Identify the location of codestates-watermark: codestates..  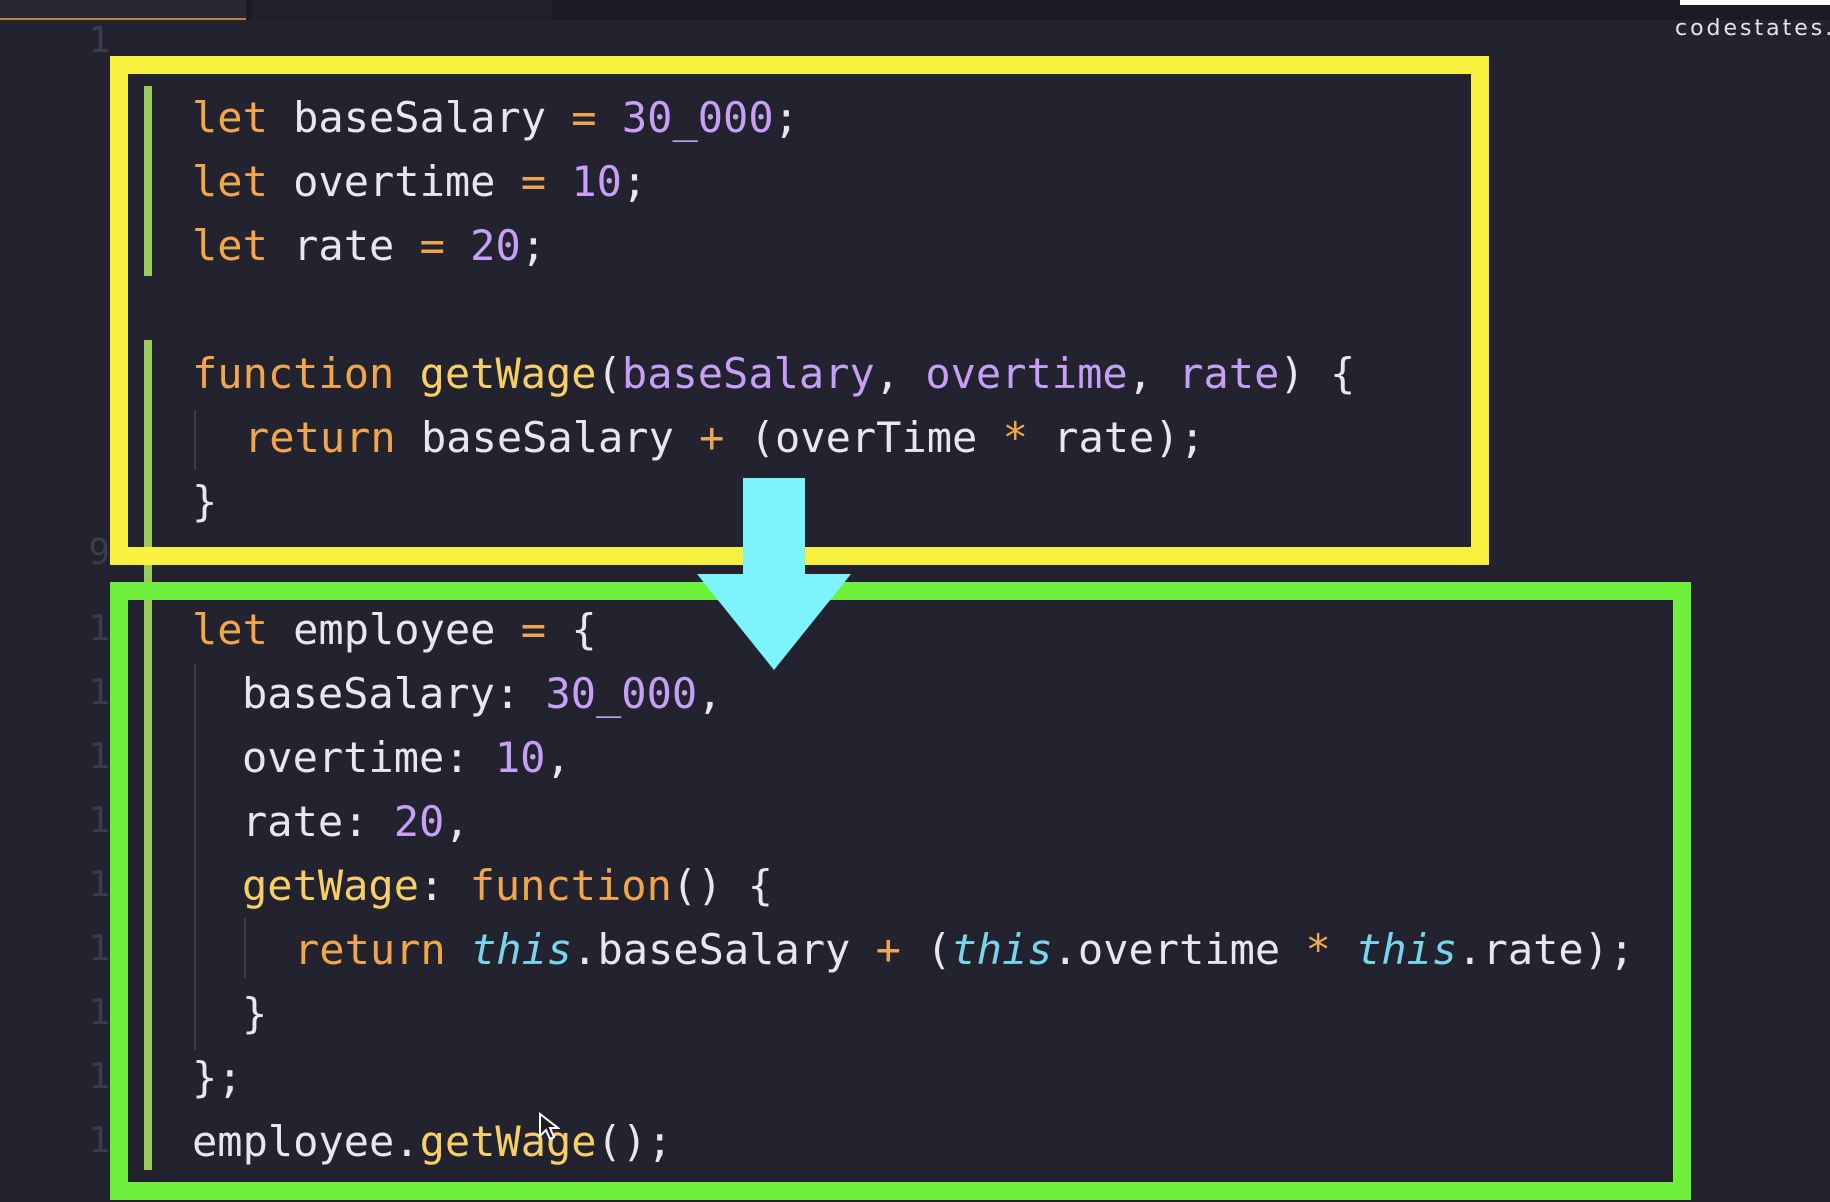
(1752, 28).